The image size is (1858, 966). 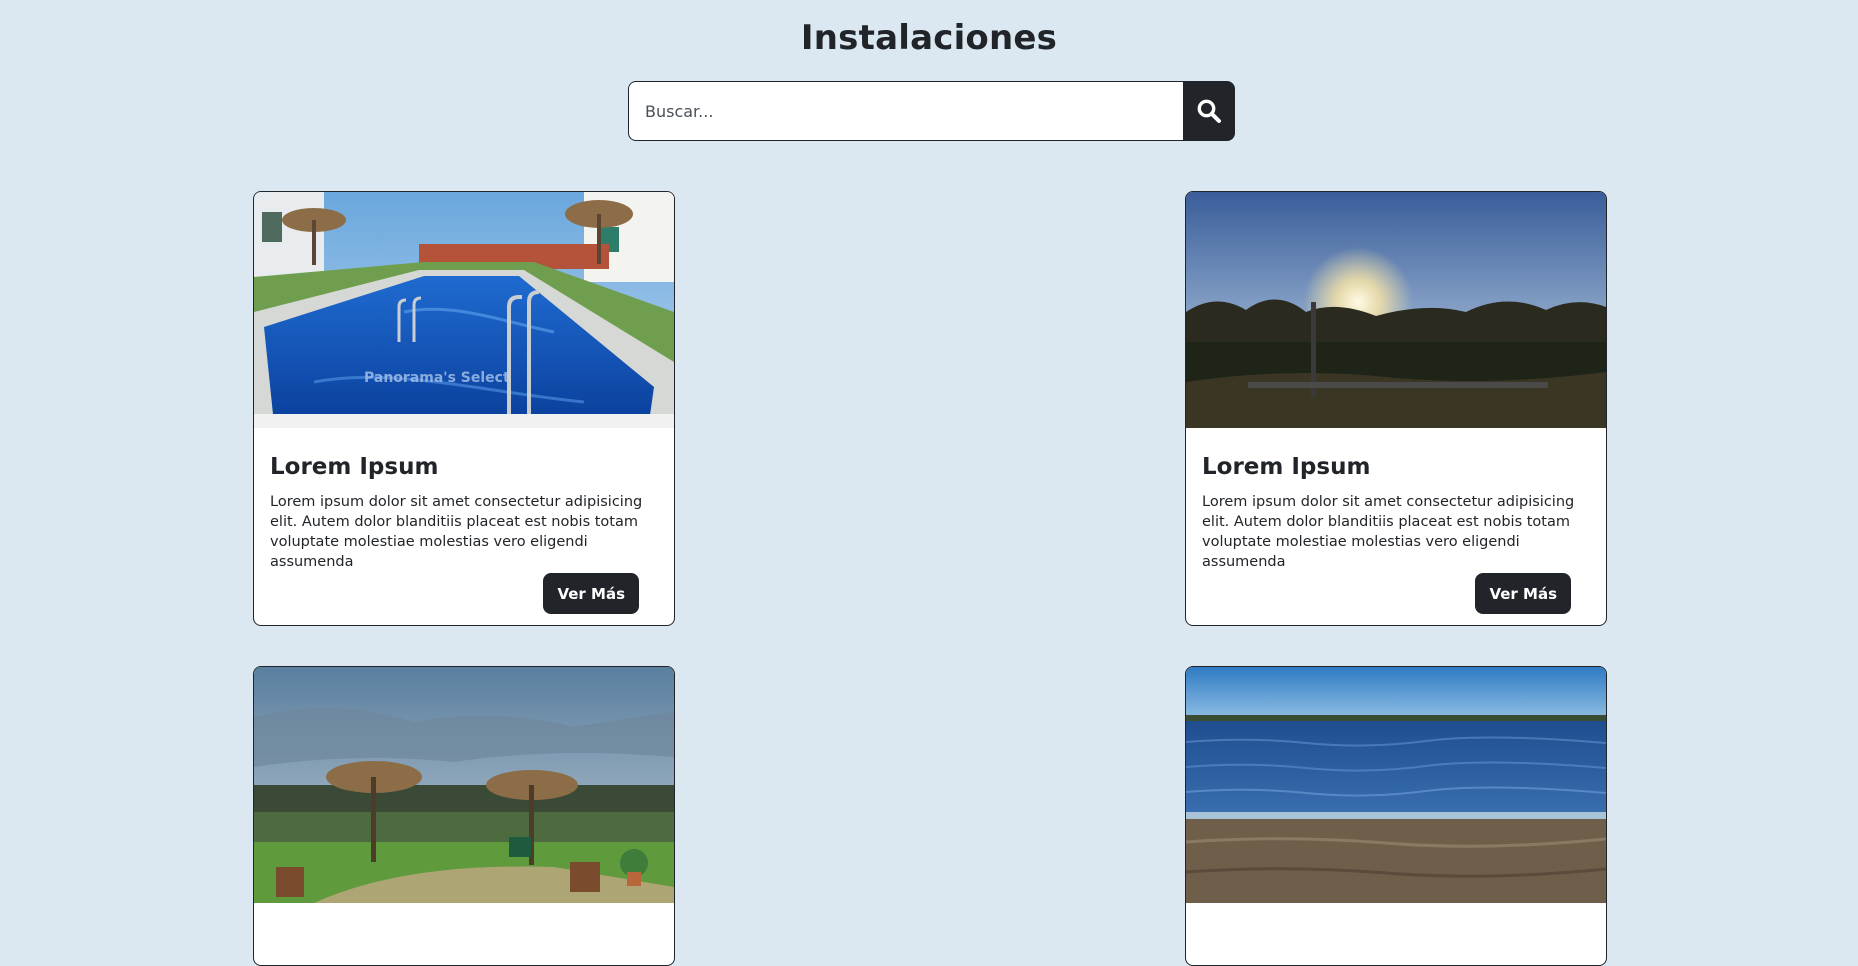 I want to click on lake-shore-photo, so click(x=1396, y=785).